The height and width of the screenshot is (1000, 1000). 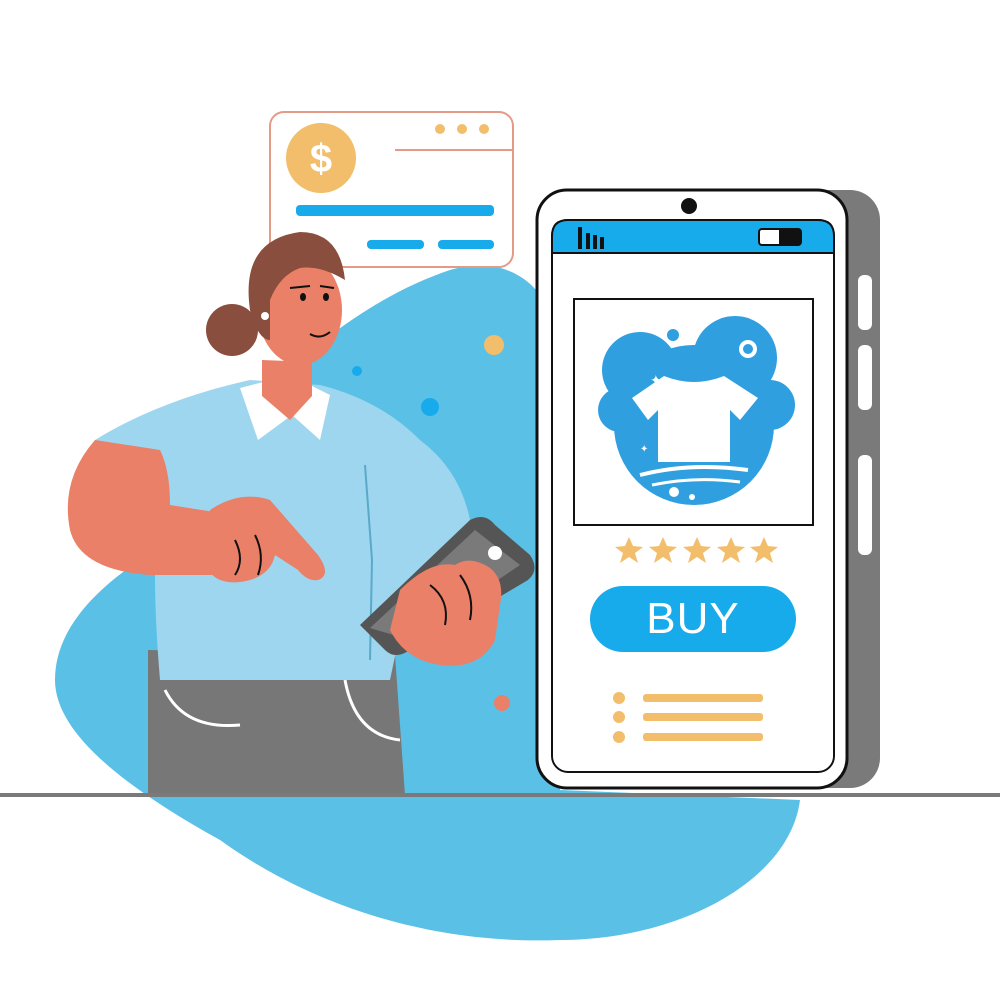 I want to click on three-dots-icon, so click(x=440, y=129).